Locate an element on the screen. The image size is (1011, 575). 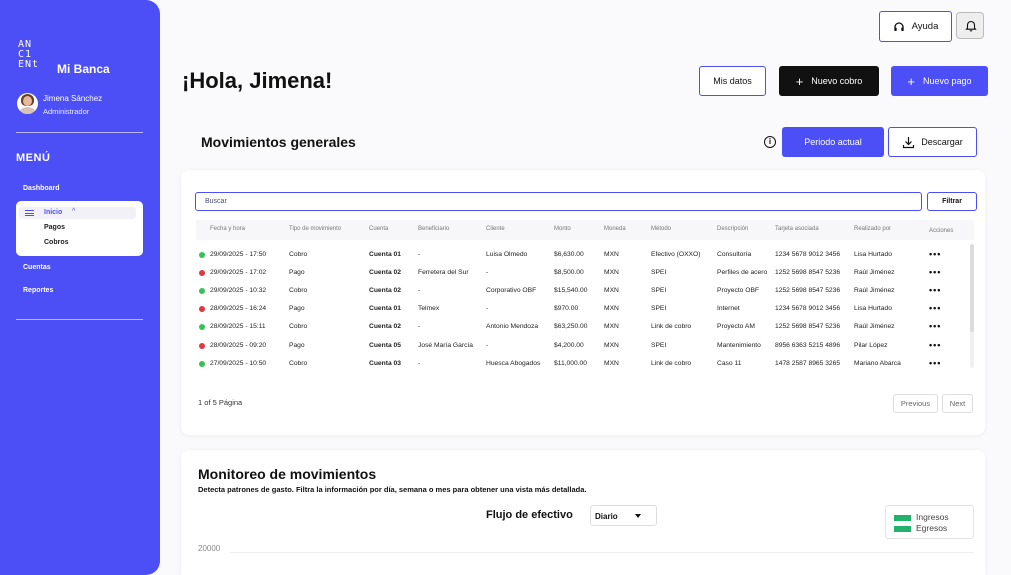
button-label: Descargar is located at coordinates (942, 142).